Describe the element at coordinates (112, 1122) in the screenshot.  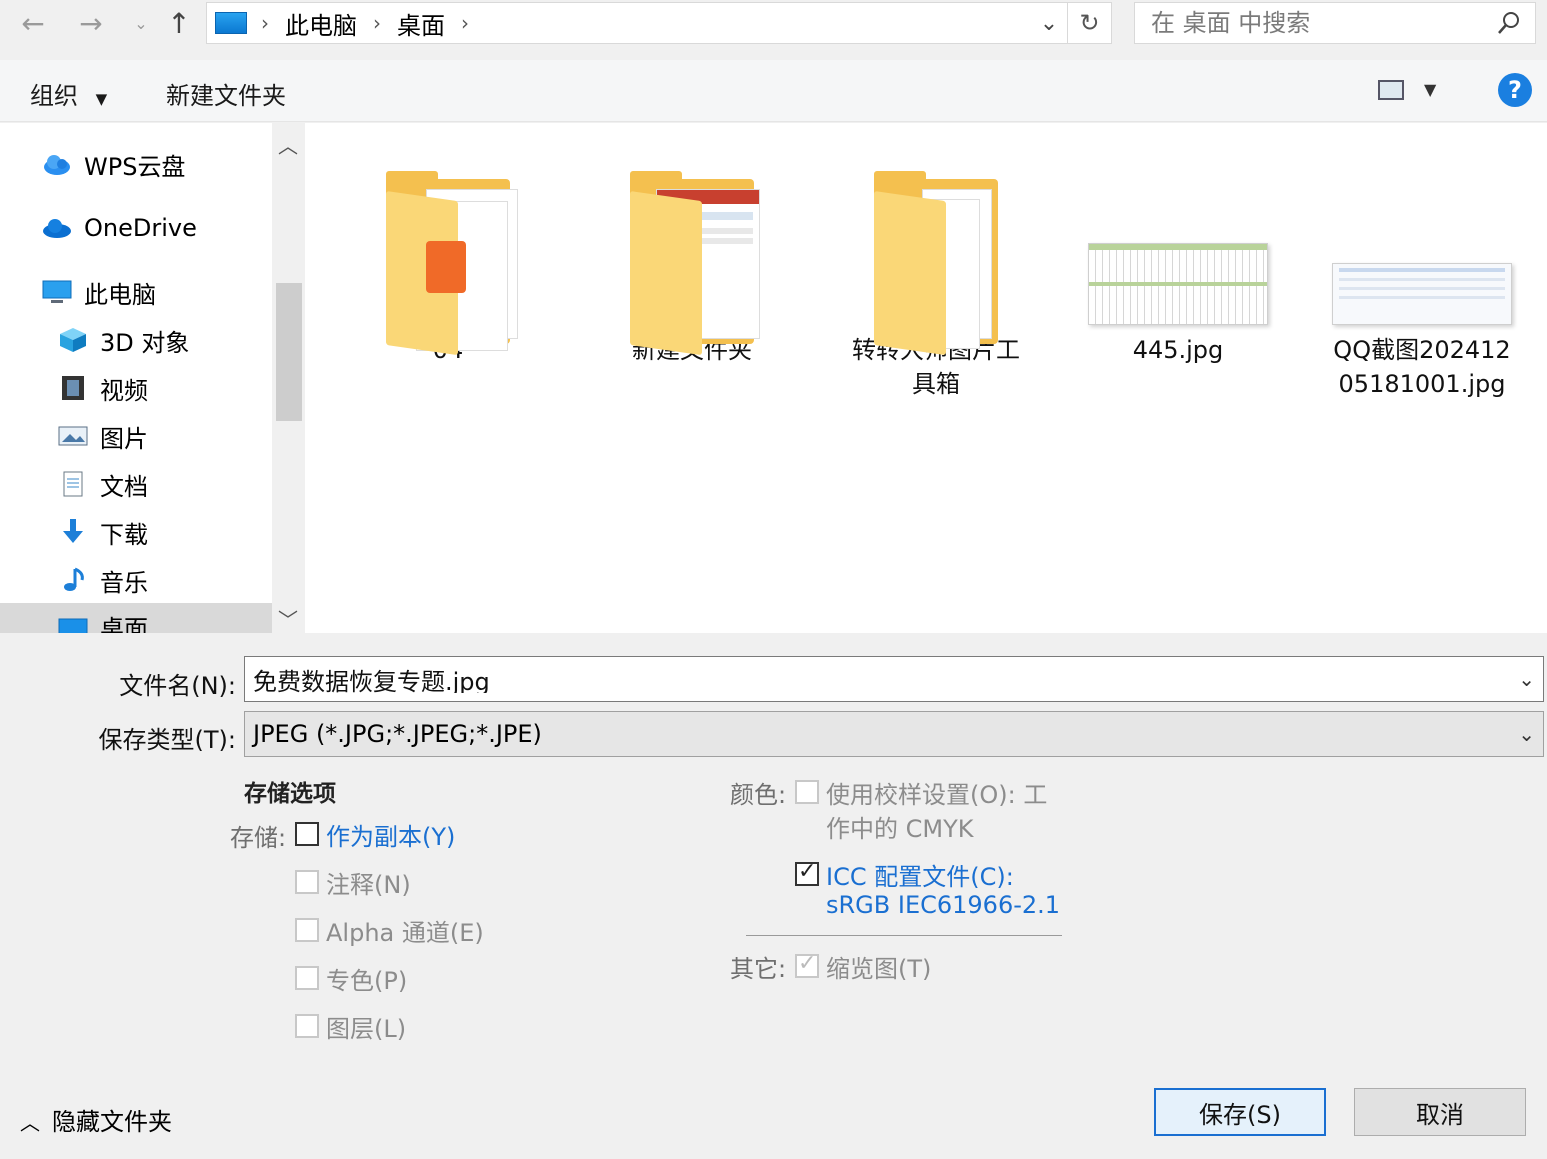
I see `hide-folders-label: 隐藏文件夹` at that location.